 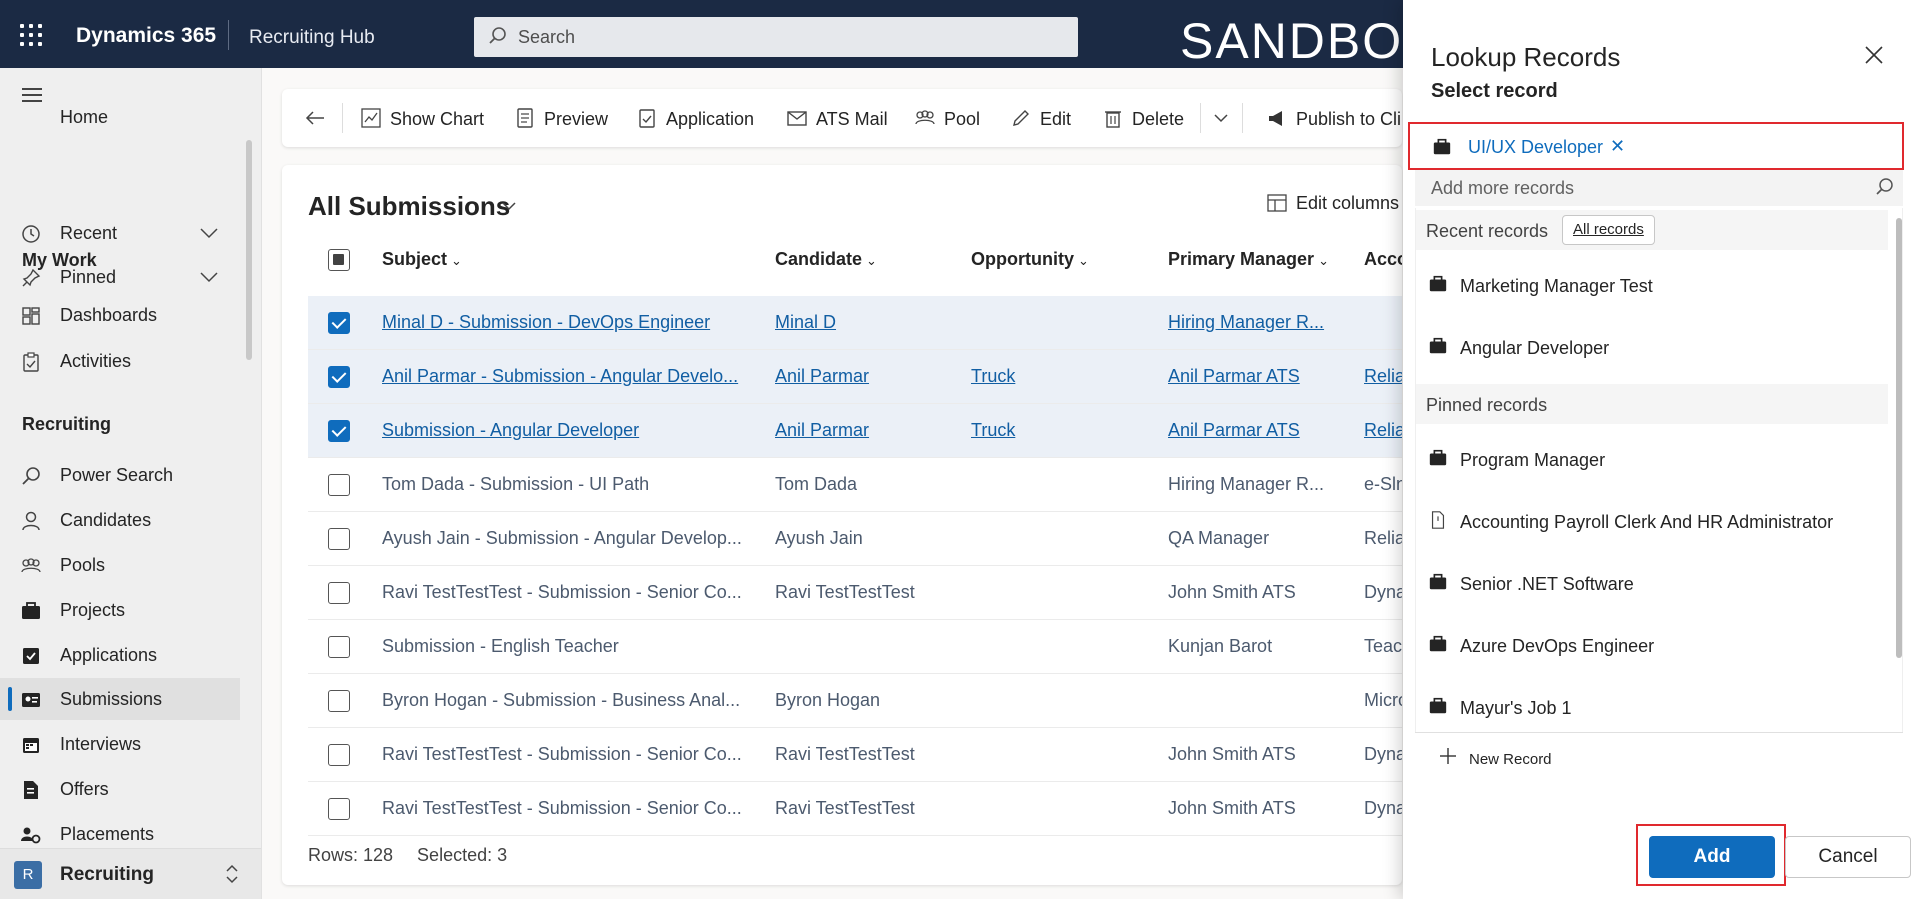 I want to click on view-title: All Submissions, so click(x=409, y=206).